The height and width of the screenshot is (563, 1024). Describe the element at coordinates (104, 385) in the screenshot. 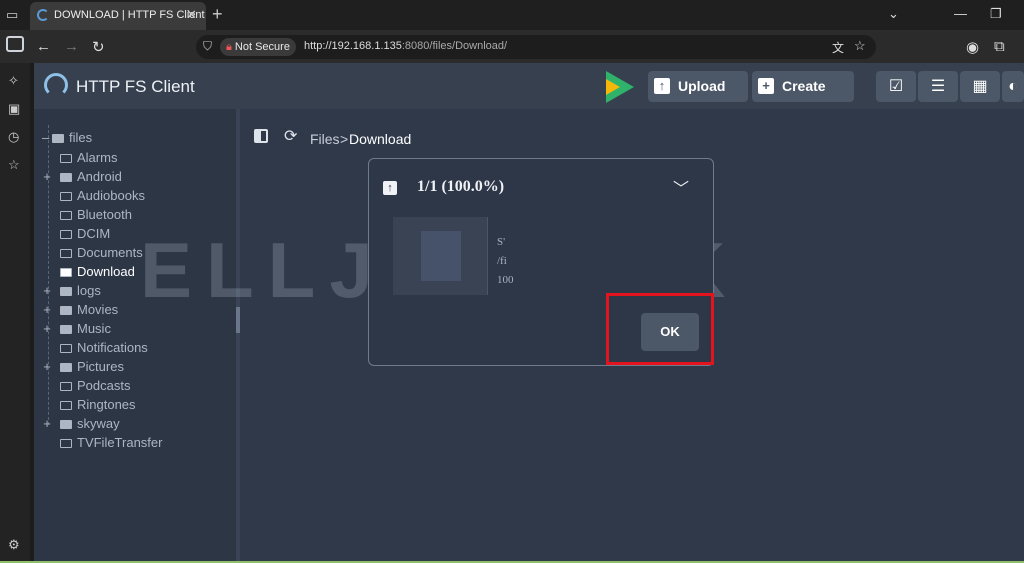

I see `tree-item-label: Podcasts` at that location.